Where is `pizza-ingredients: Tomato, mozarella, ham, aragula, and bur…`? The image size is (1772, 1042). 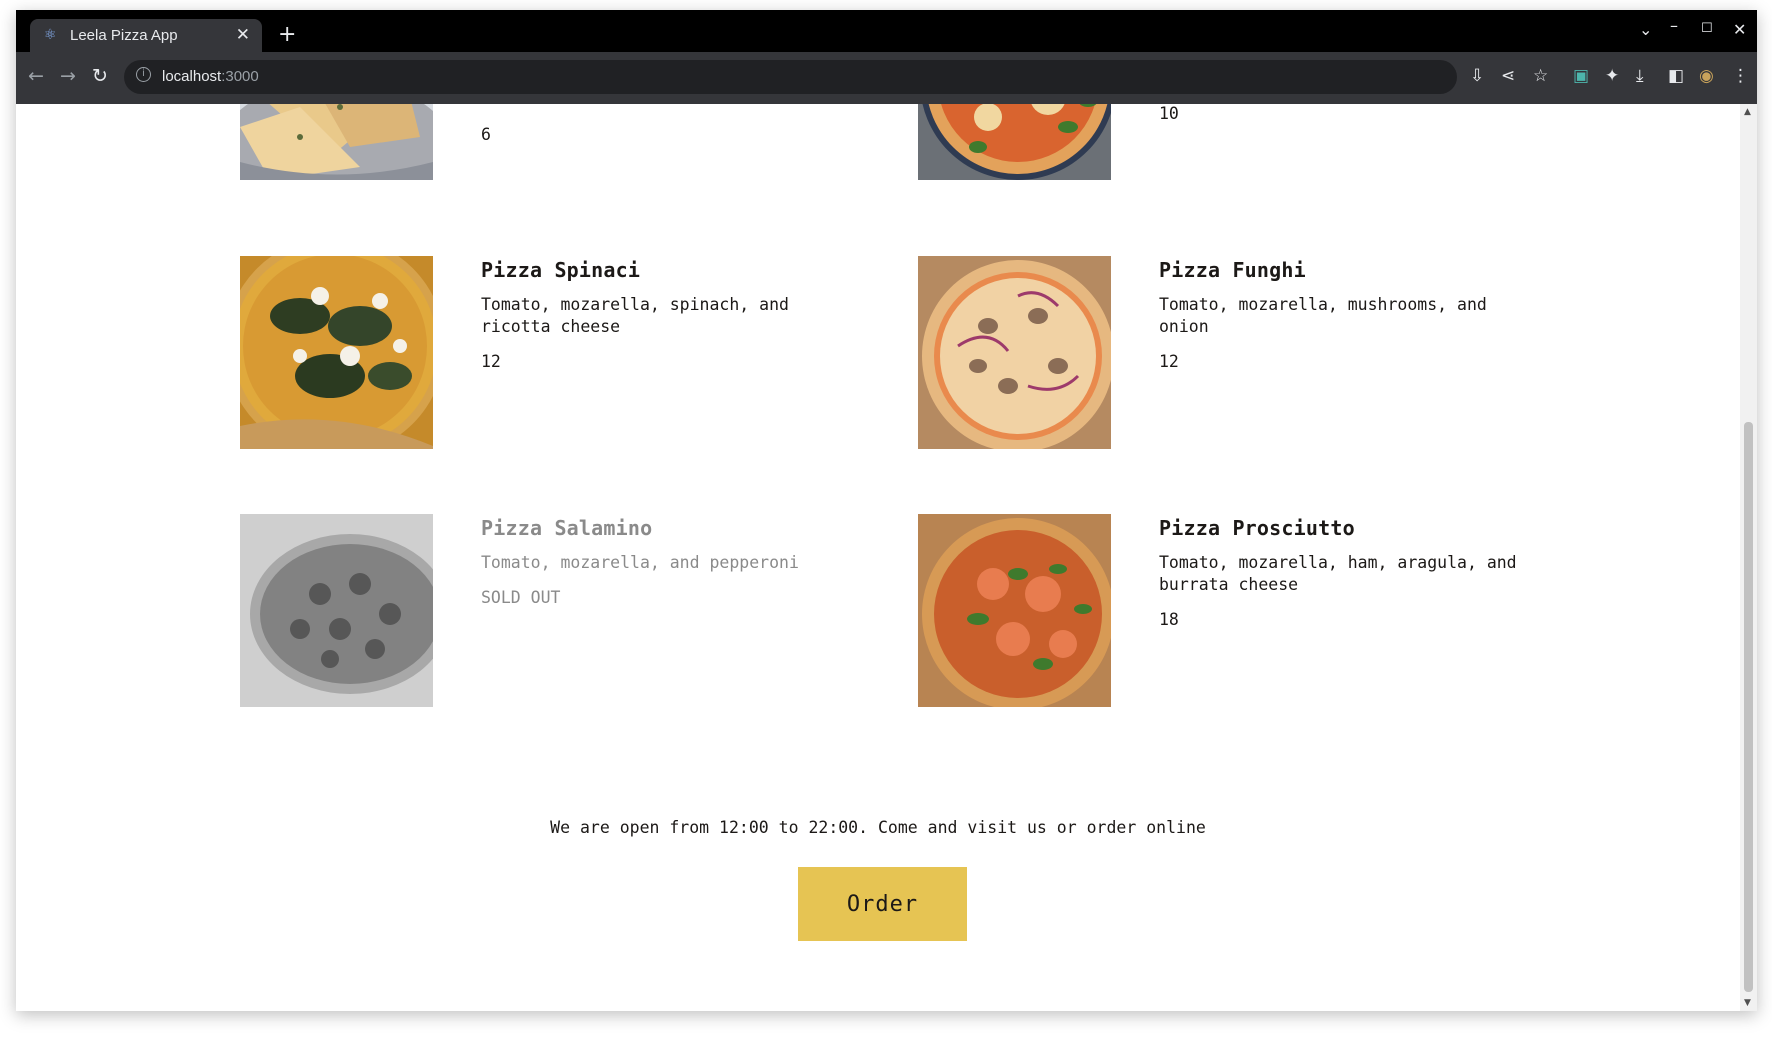 pizza-ingredients: Tomato, mozarella, ham, aragula, and bur… is located at coordinates (1338, 573).